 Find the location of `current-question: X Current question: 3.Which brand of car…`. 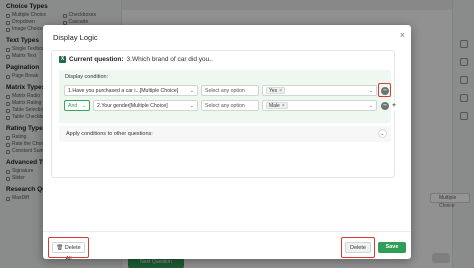

current-question: X Current question: 3.Which brand of car… is located at coordinates (136, 59).